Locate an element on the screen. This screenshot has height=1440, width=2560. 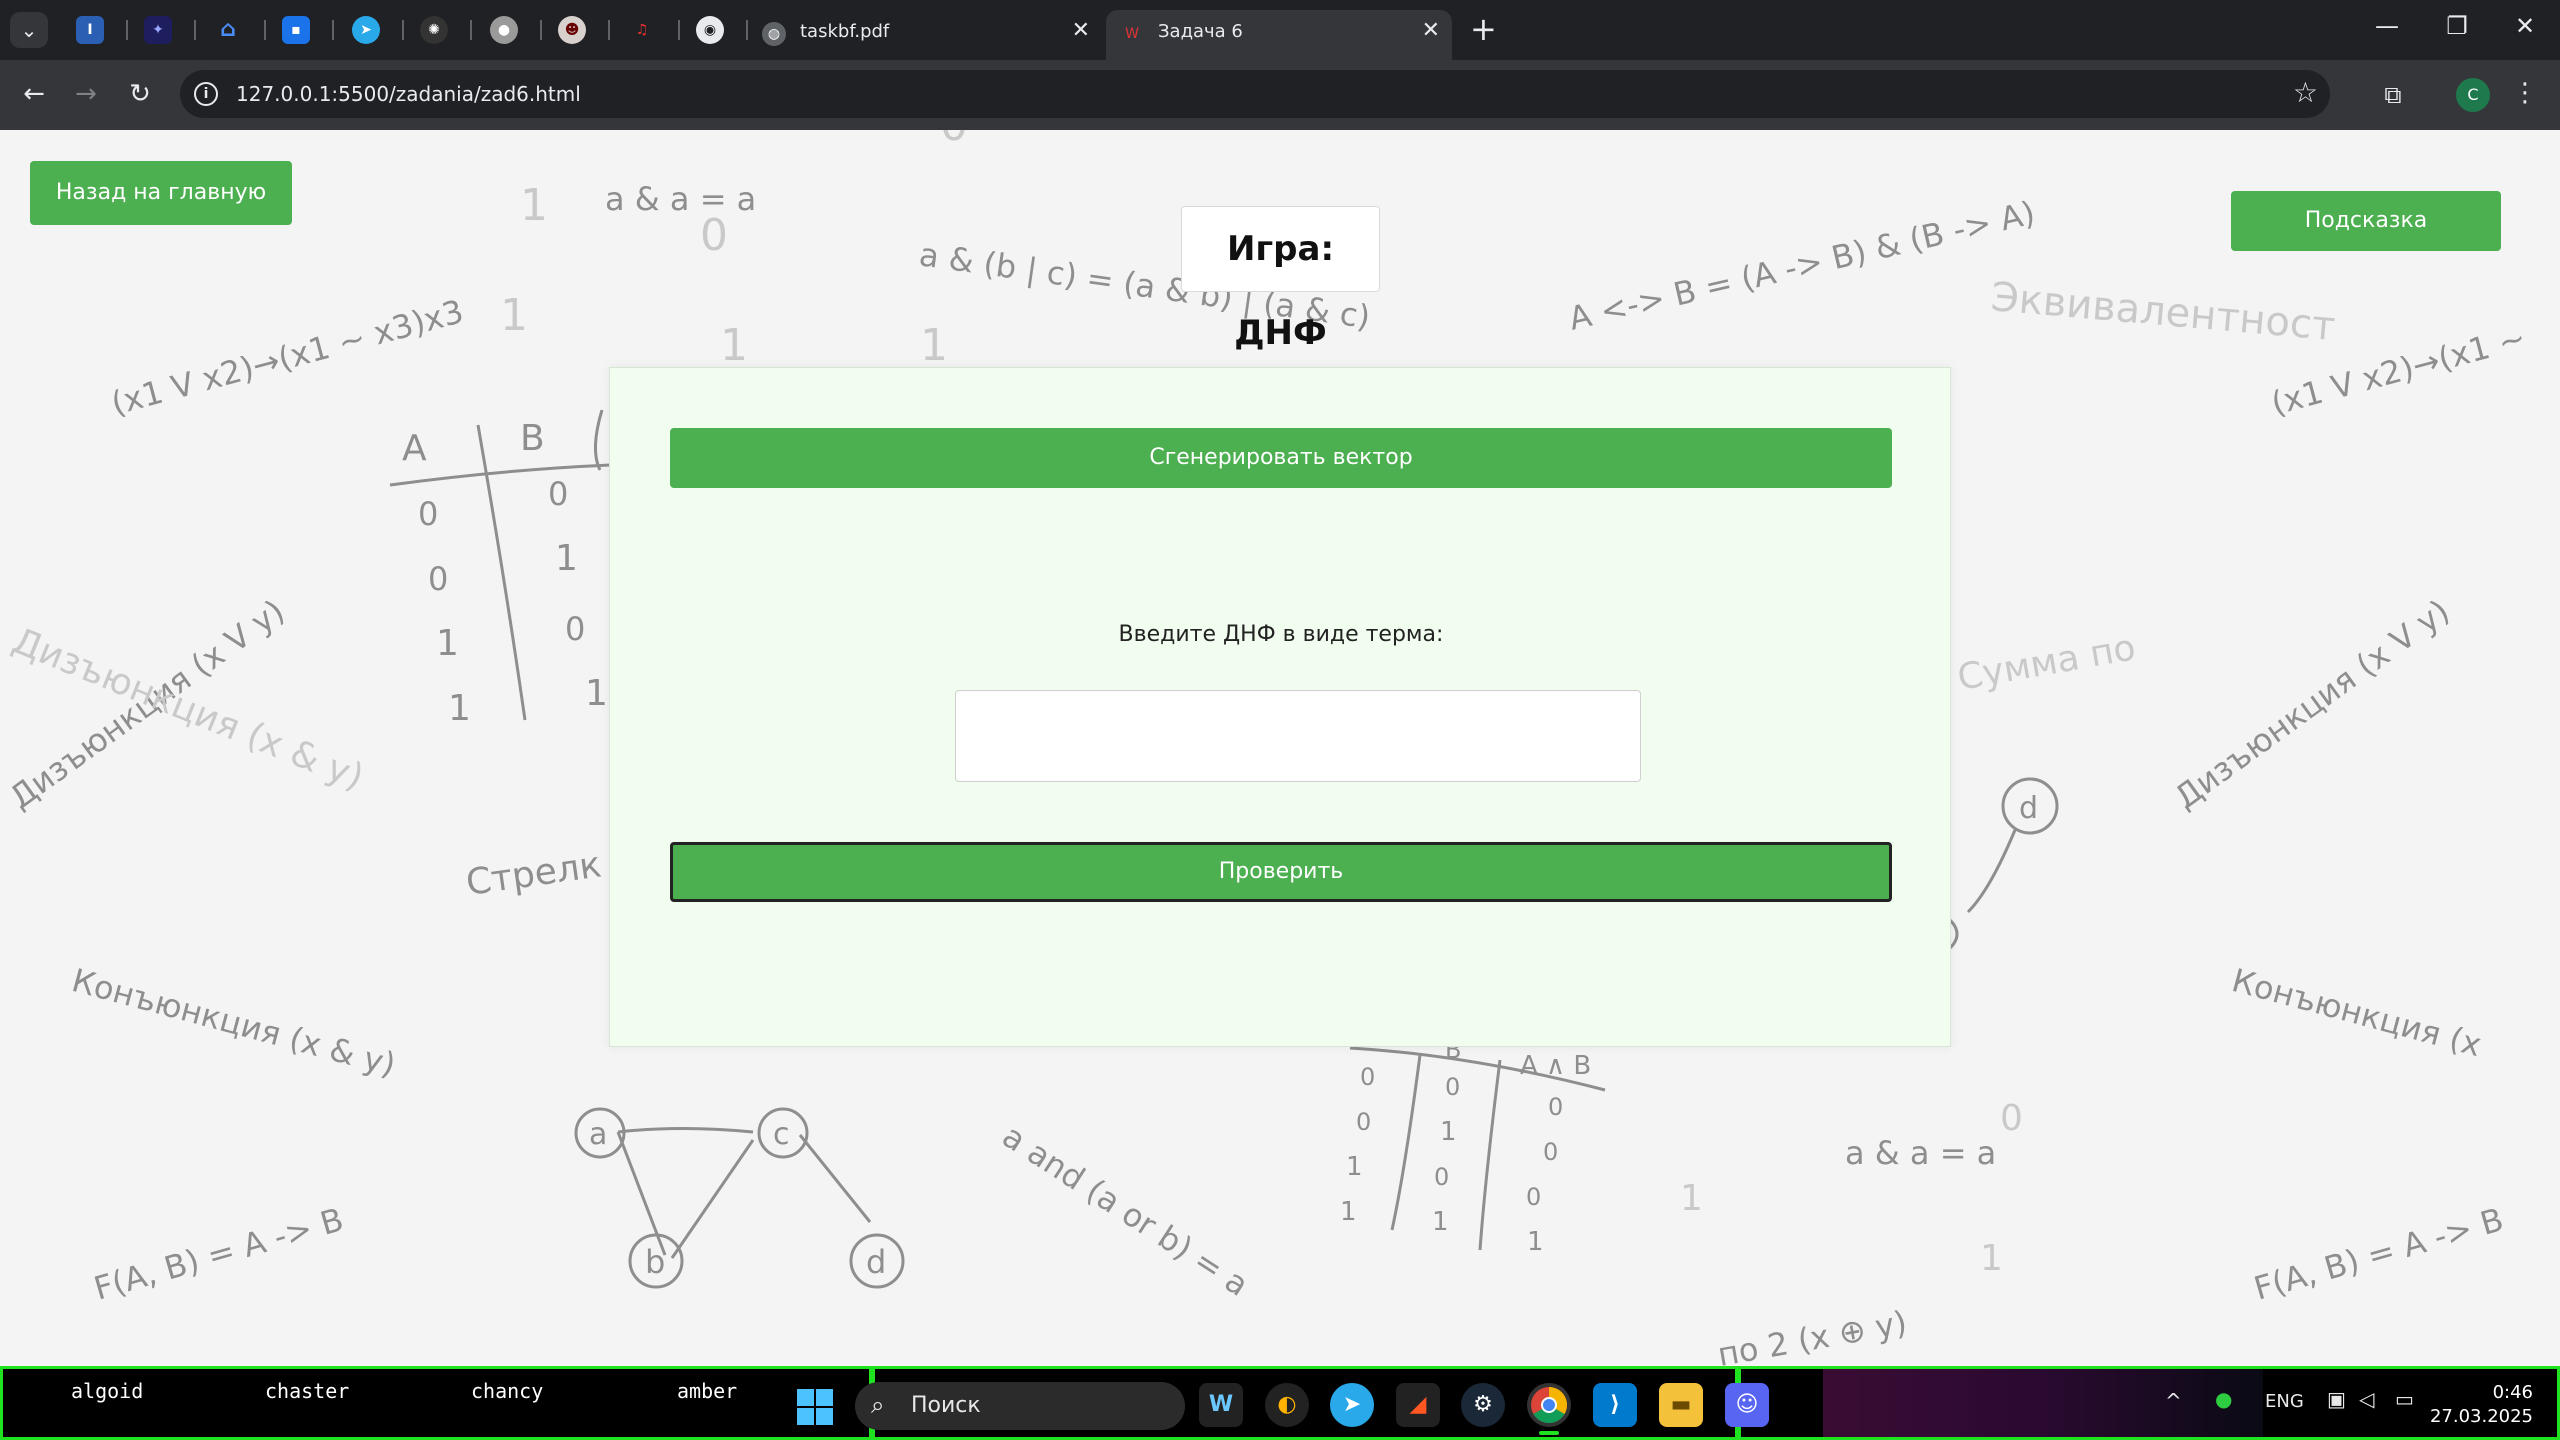
media-app-icon: ◐ is located at coordinates (1287, 1405).